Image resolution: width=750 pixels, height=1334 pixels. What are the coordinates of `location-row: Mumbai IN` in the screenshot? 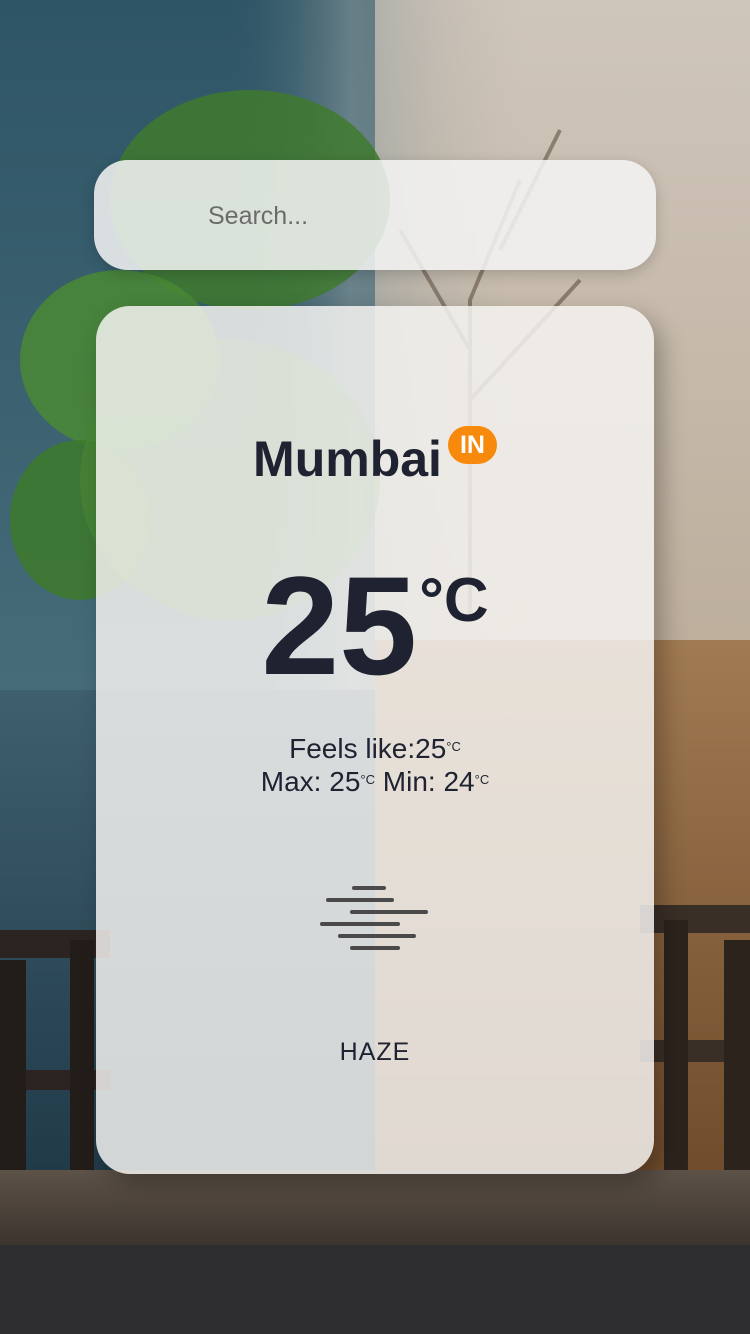 It's located at (375, 457).